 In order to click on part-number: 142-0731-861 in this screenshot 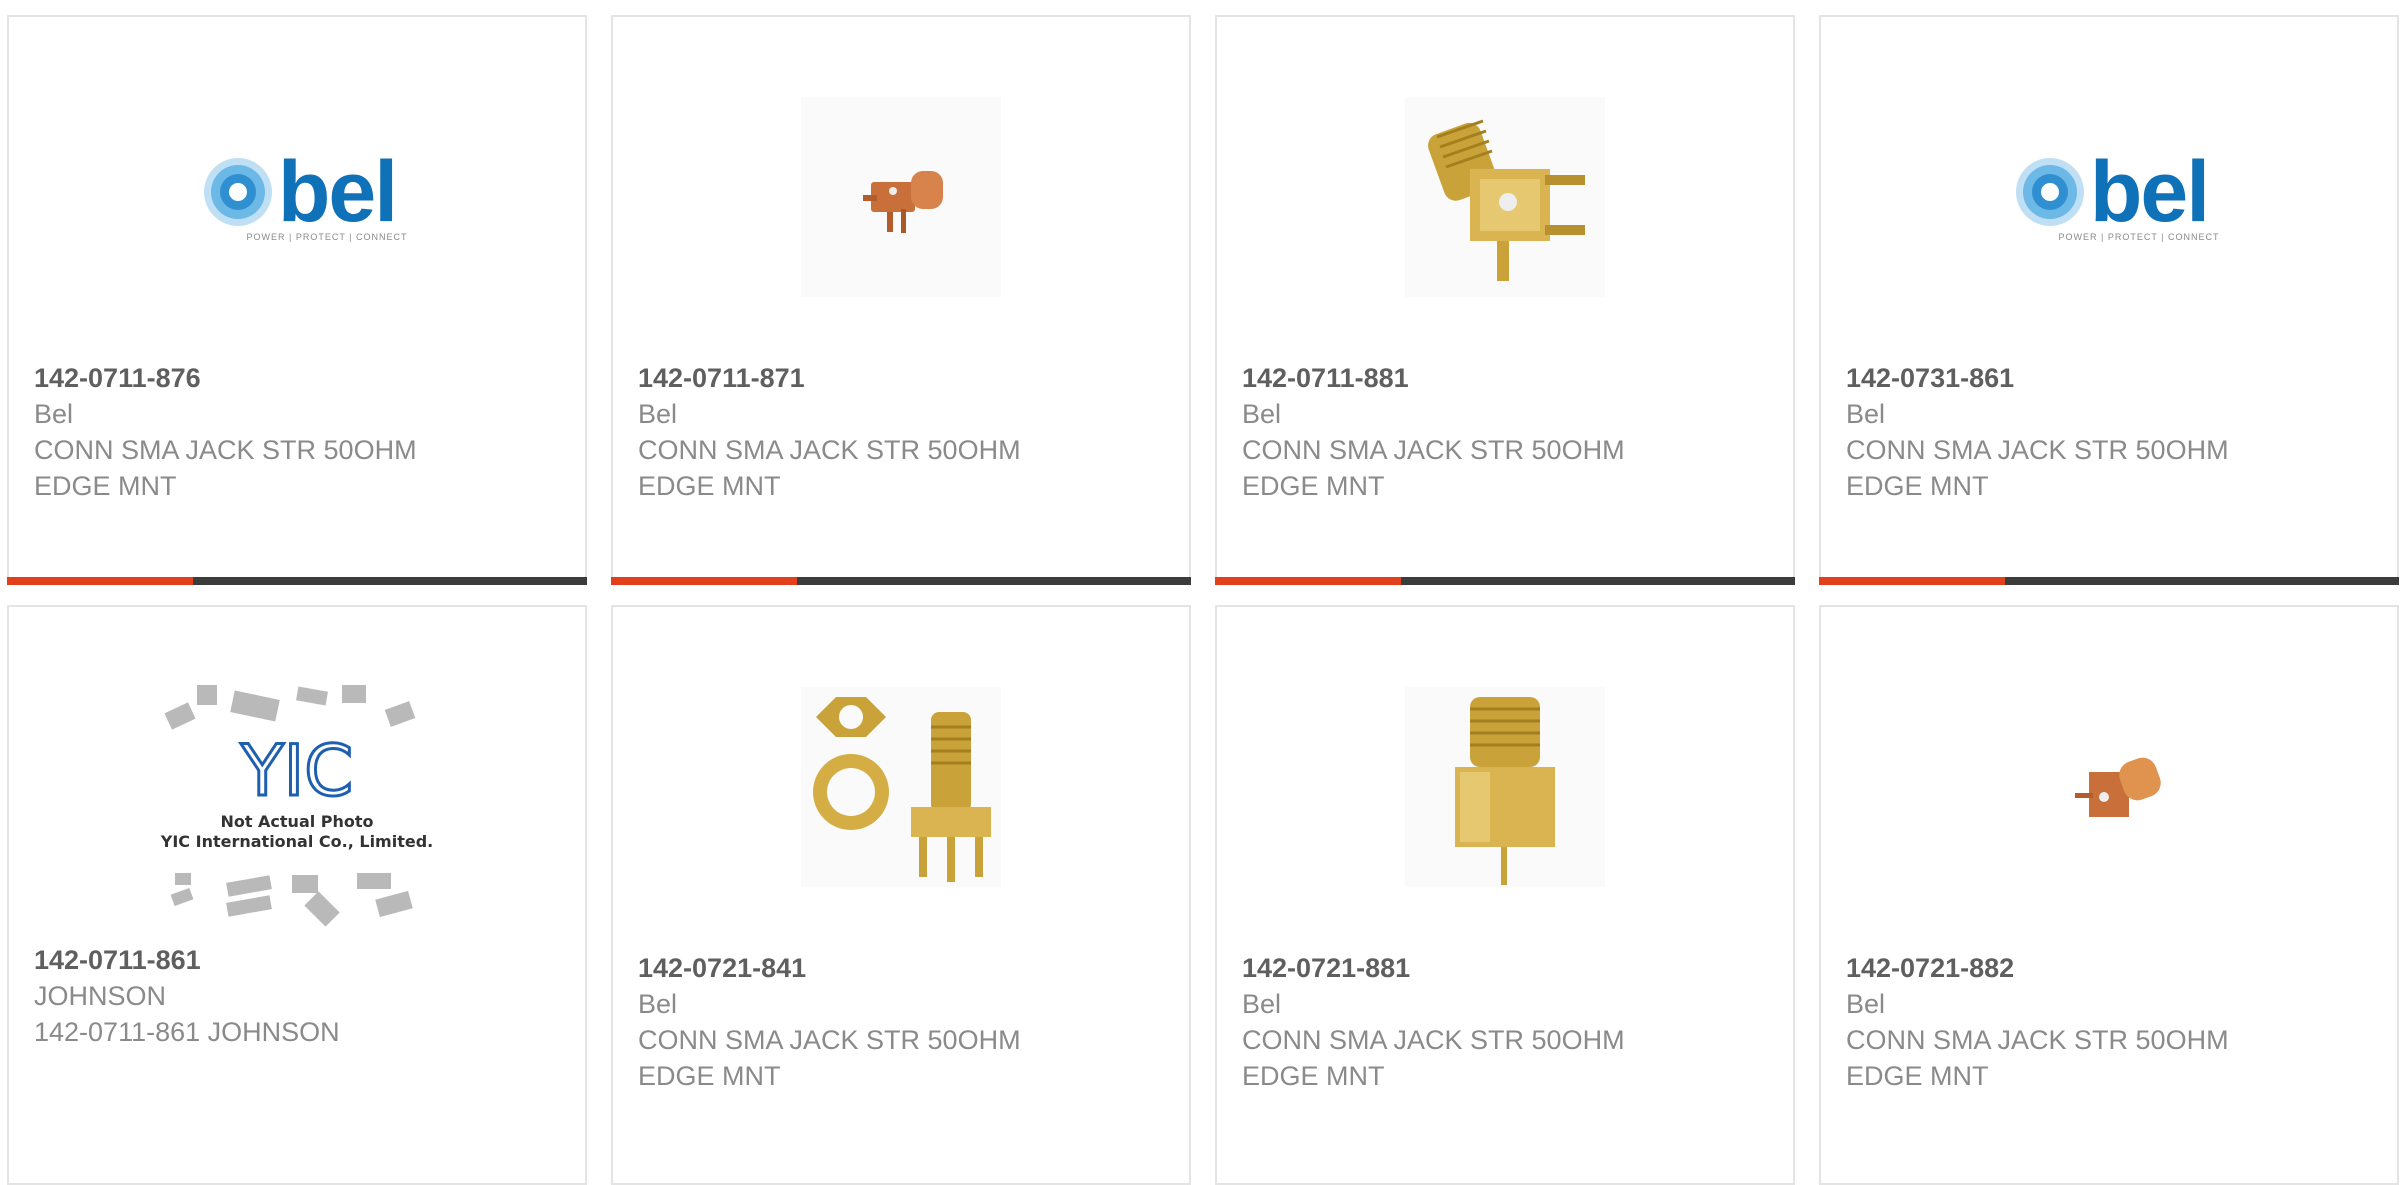, I will do `click(2111, 378)`.